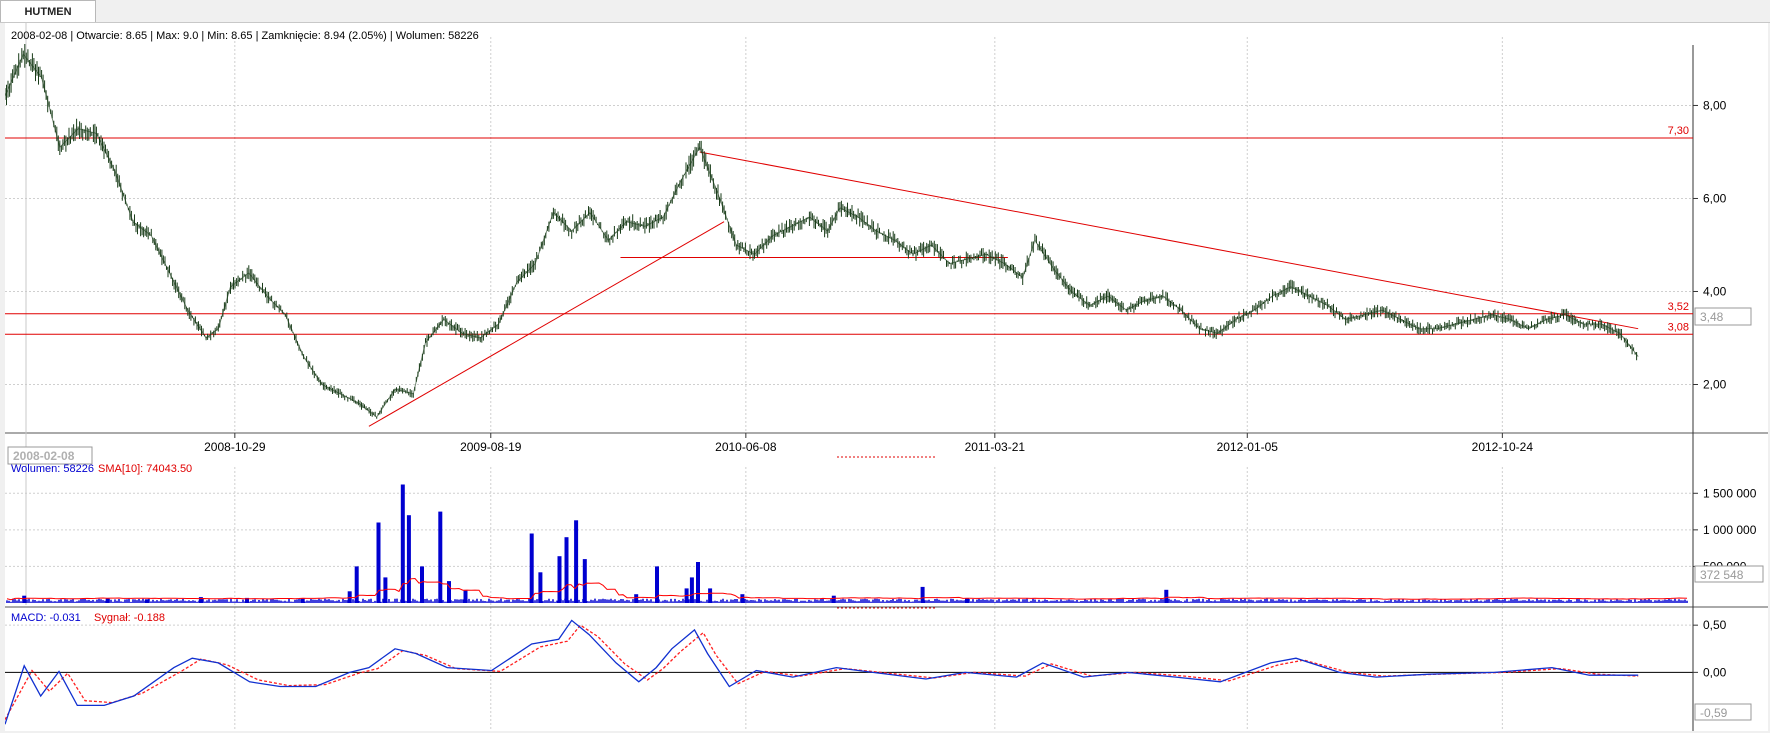 The height and width of the screenshot is (733, 1770). What do you see at coordinates (1678, 327) in the screenshot?
I see `horizontal-line-label: 3,08` at bounding box center [1678, 327].